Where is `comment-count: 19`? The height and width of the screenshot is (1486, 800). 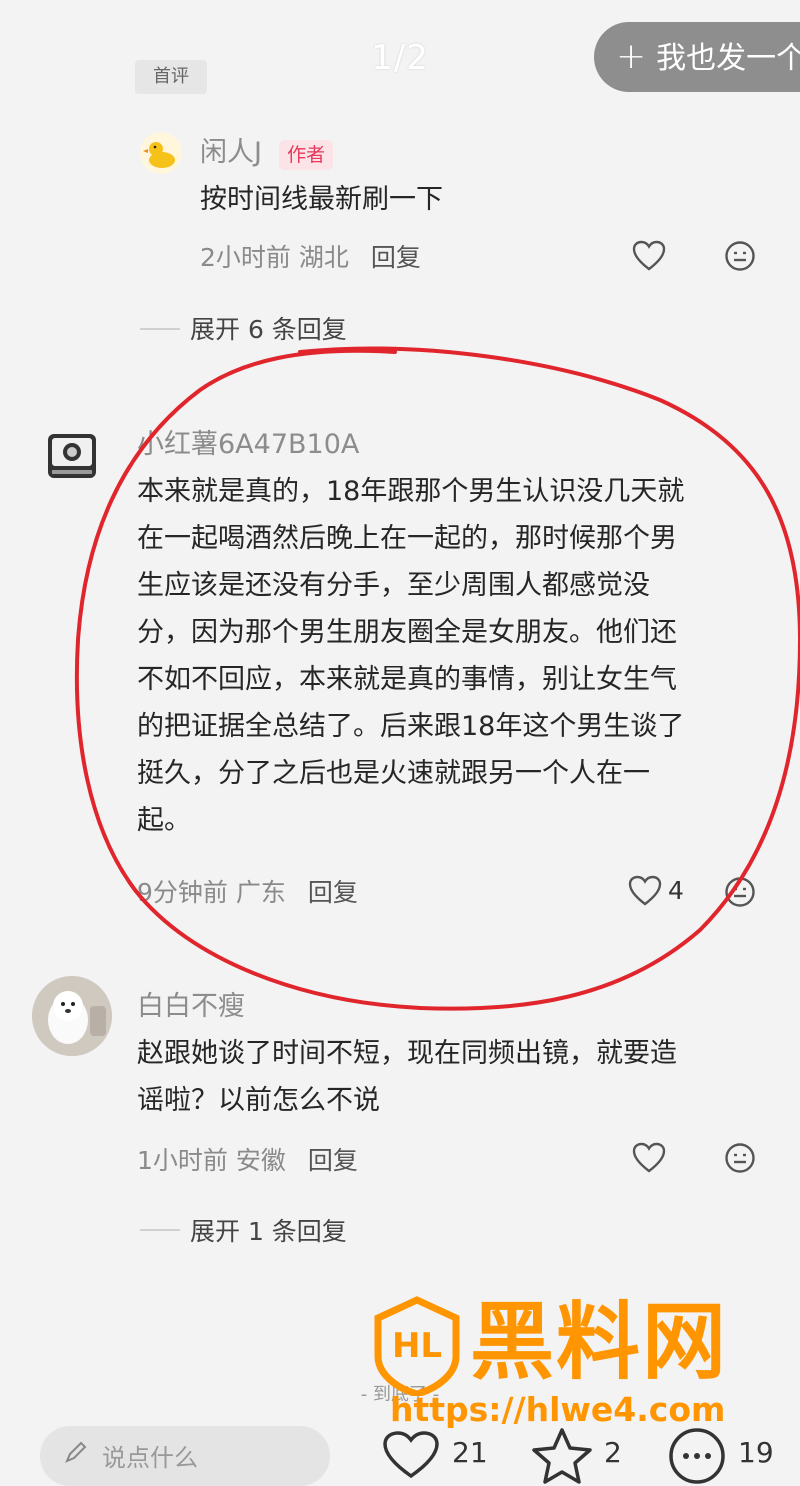
comment-count: 19 is located at coordinates (756, 1452).